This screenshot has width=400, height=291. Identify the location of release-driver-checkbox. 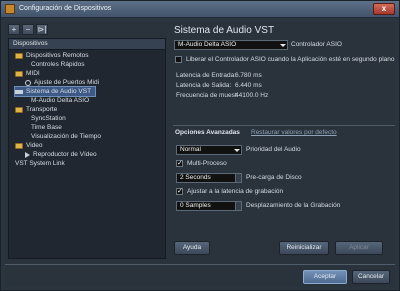
(178, 59).